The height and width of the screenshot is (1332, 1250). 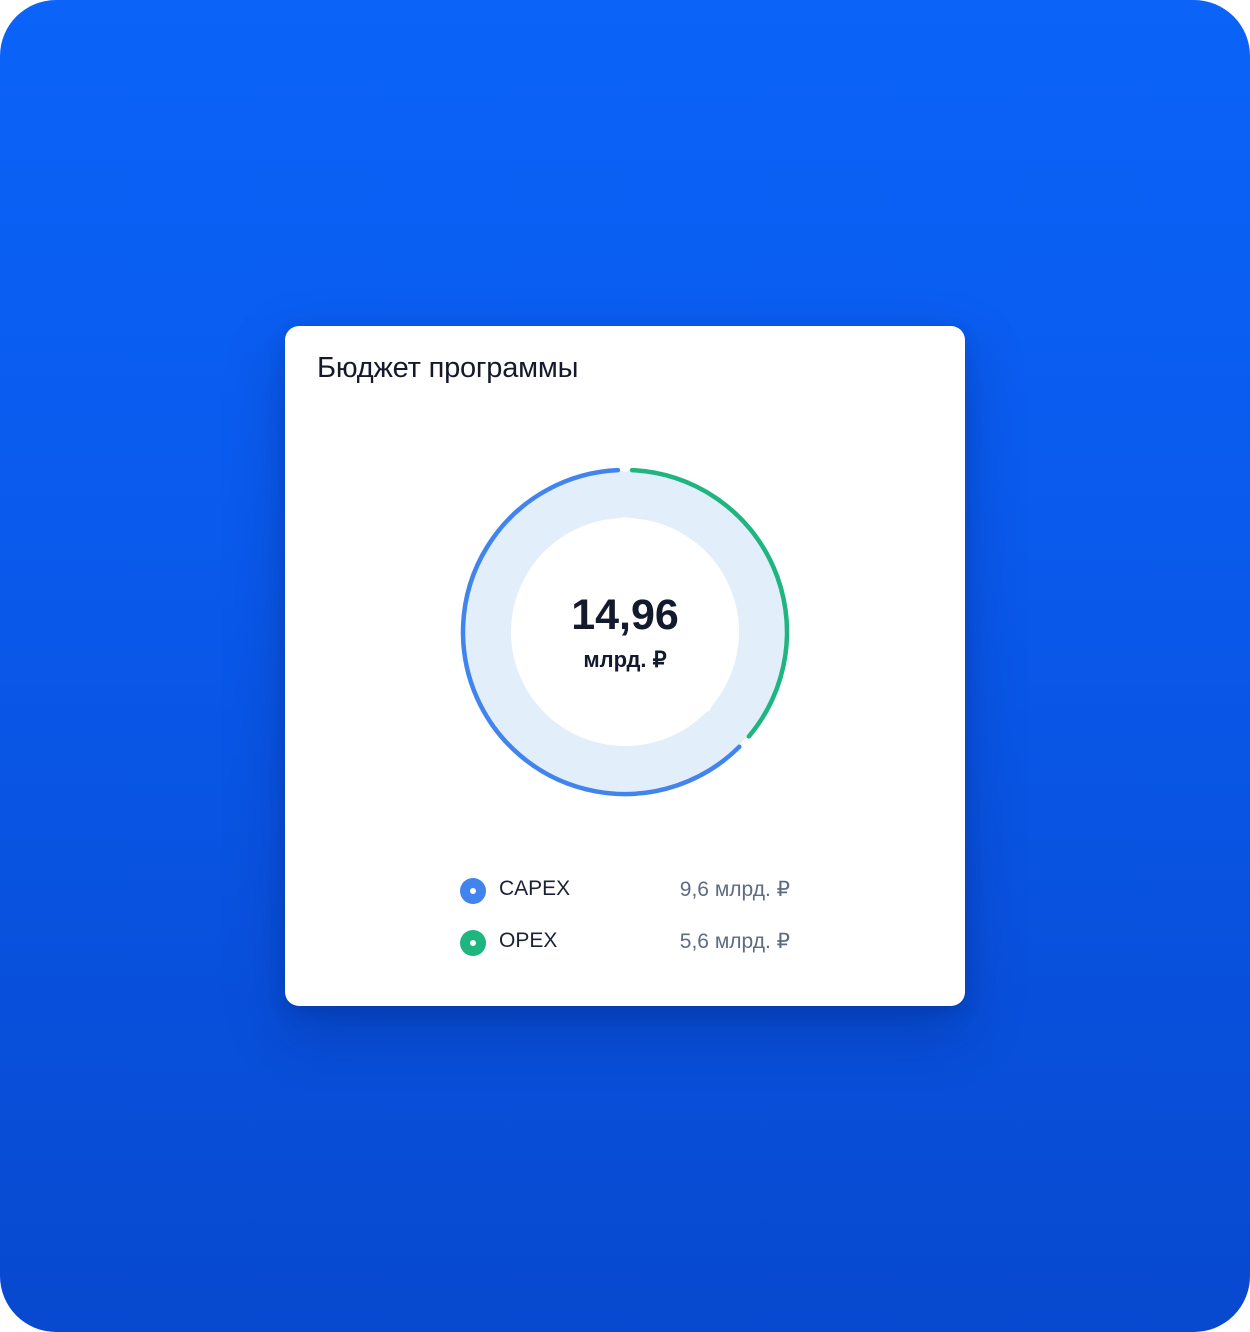 I want to click on legend-label: OPEX, so click(x=528, y=940).